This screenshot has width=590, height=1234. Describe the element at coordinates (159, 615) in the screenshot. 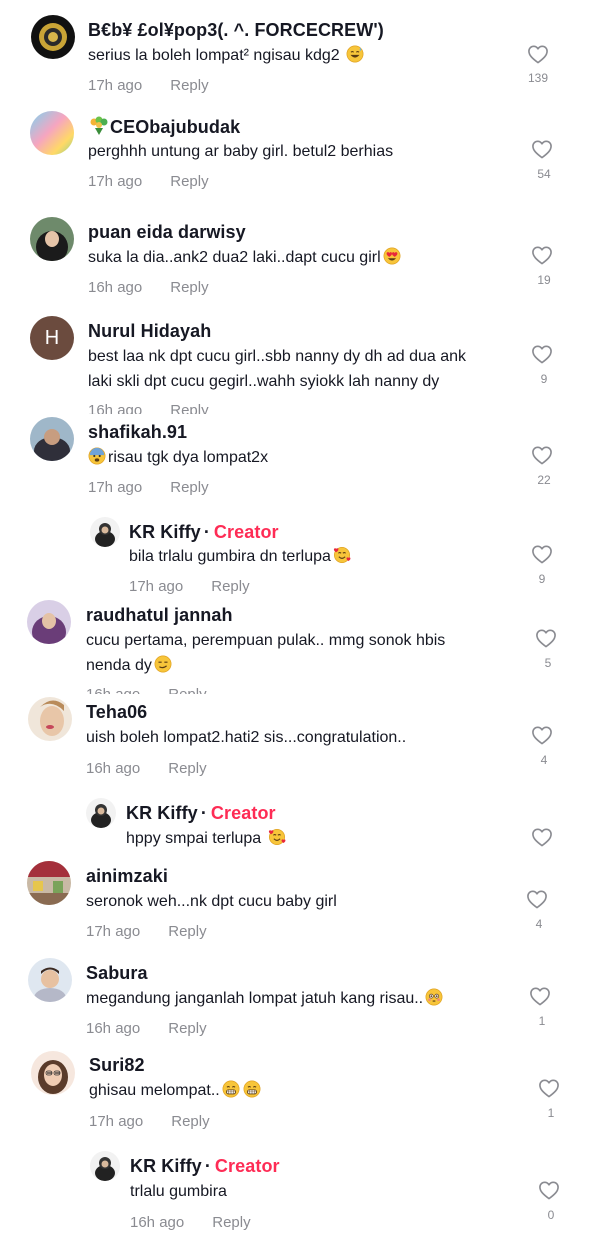

I see `username: raudhatul jannah` at that location.